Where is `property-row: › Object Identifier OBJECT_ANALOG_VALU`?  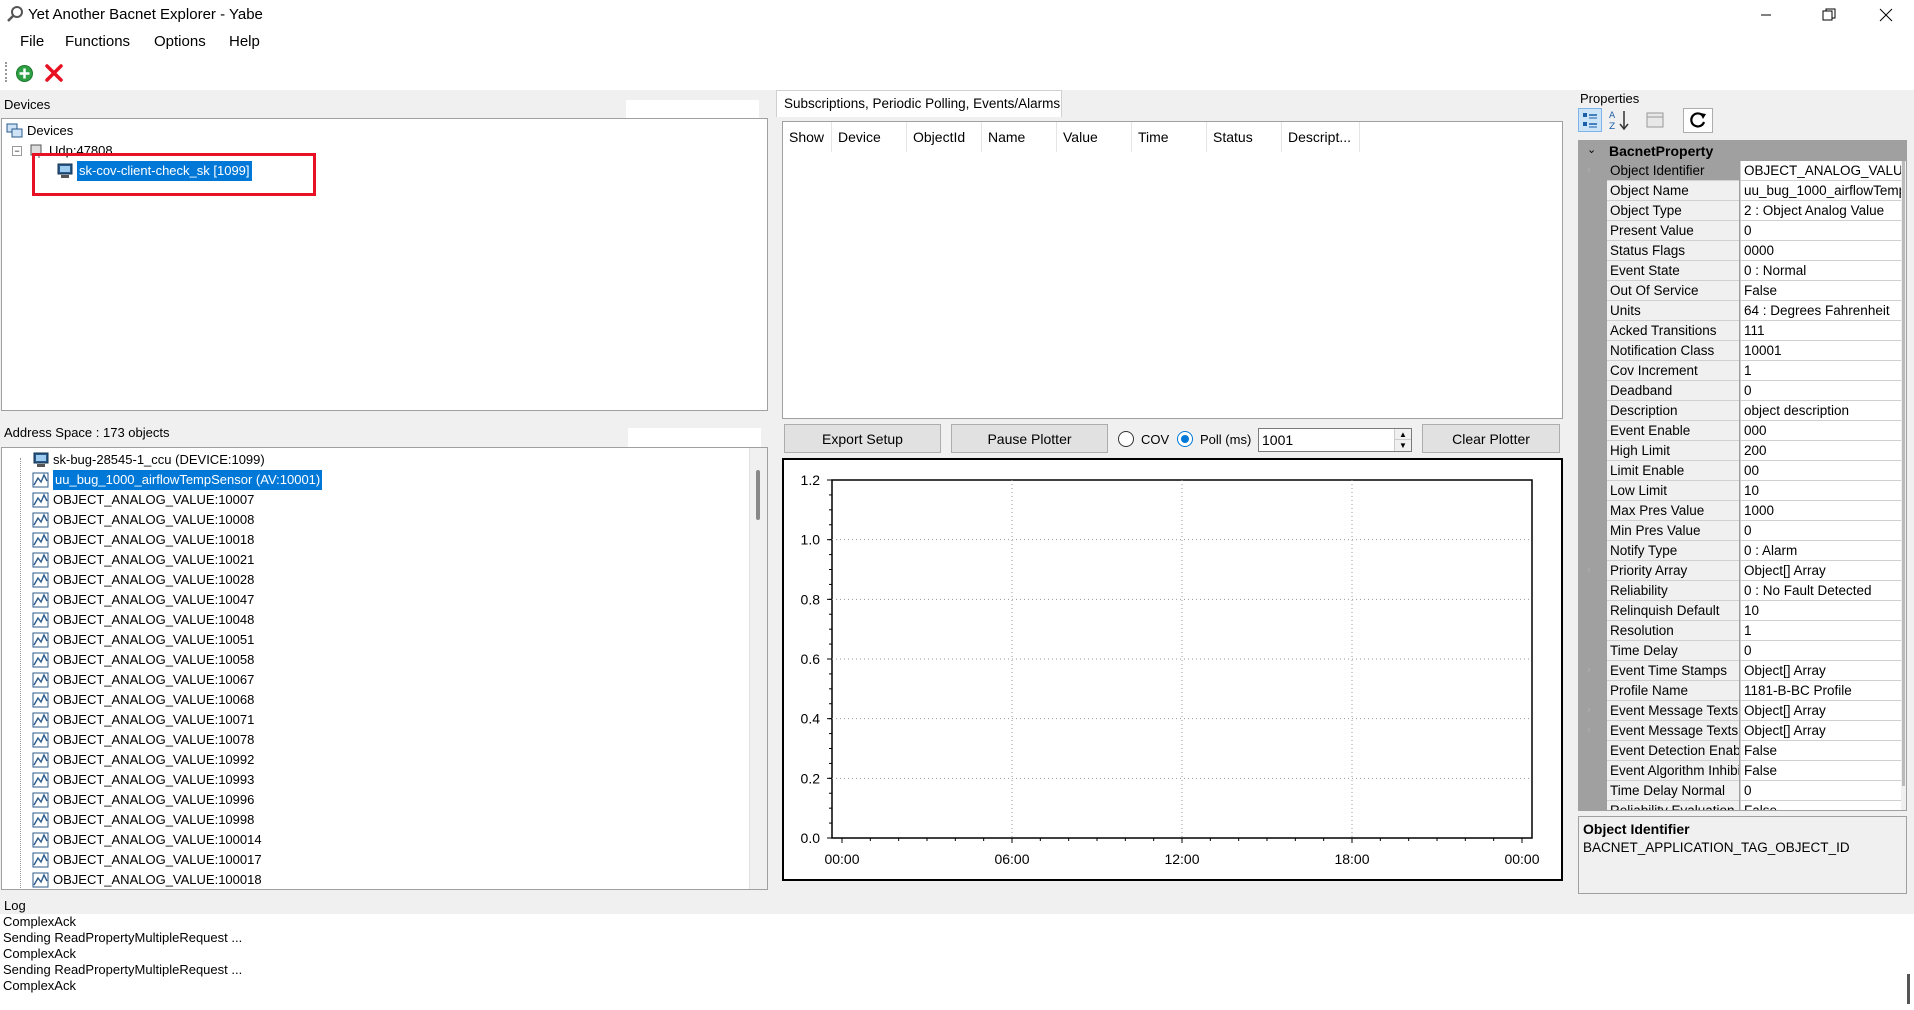 property-row: › Object Identifier OBJECT_ANALOG_VALU is located at coordinates (1742, 171).